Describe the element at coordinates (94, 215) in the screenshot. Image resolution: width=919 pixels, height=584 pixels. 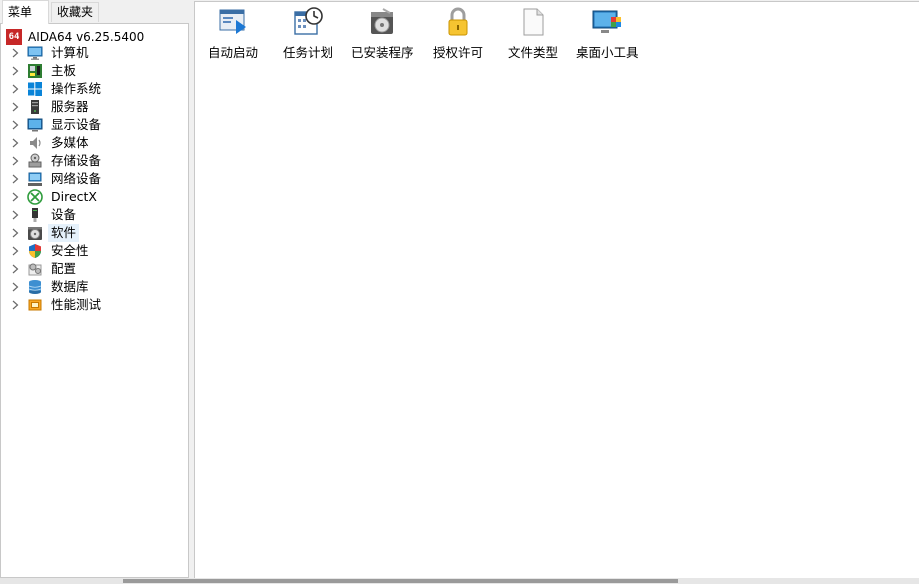
I see `tree-item-devices: 设备` at that location.